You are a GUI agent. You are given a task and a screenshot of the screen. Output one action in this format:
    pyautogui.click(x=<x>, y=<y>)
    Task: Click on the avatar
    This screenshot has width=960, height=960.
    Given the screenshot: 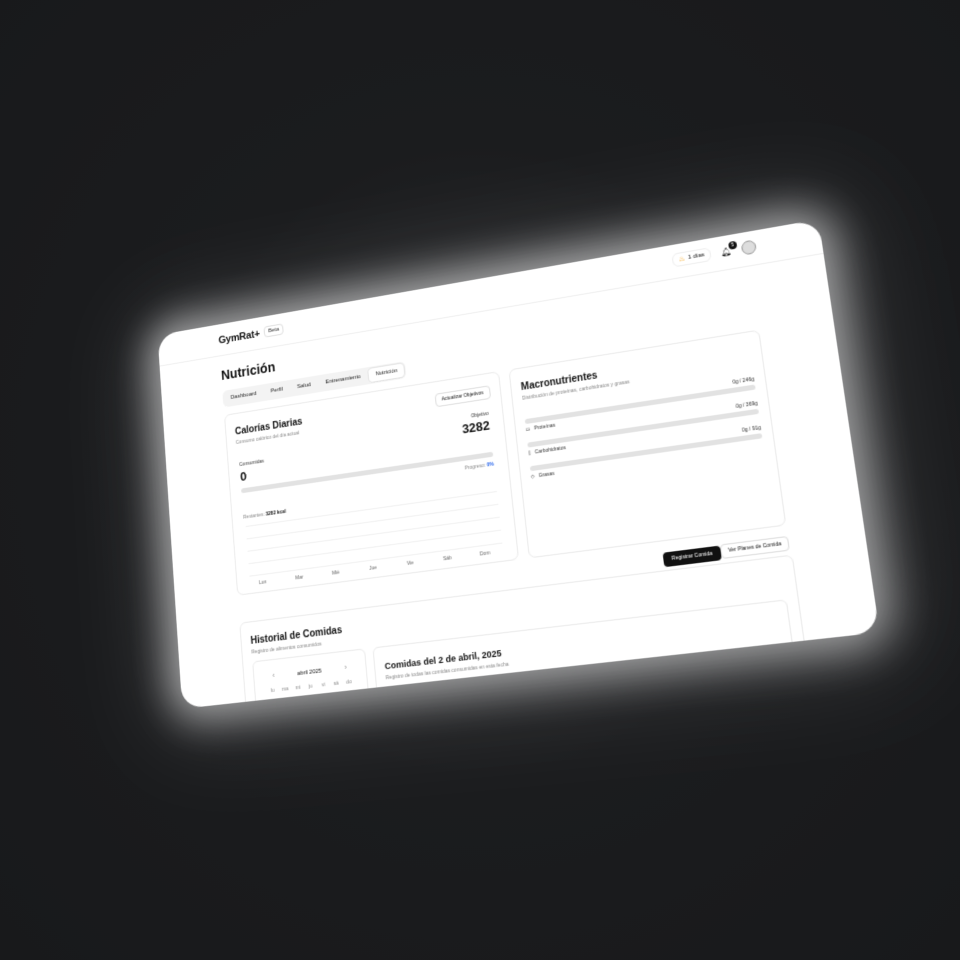 What is the action you would take?
    pyautogui.click(x=748, y=247)
    